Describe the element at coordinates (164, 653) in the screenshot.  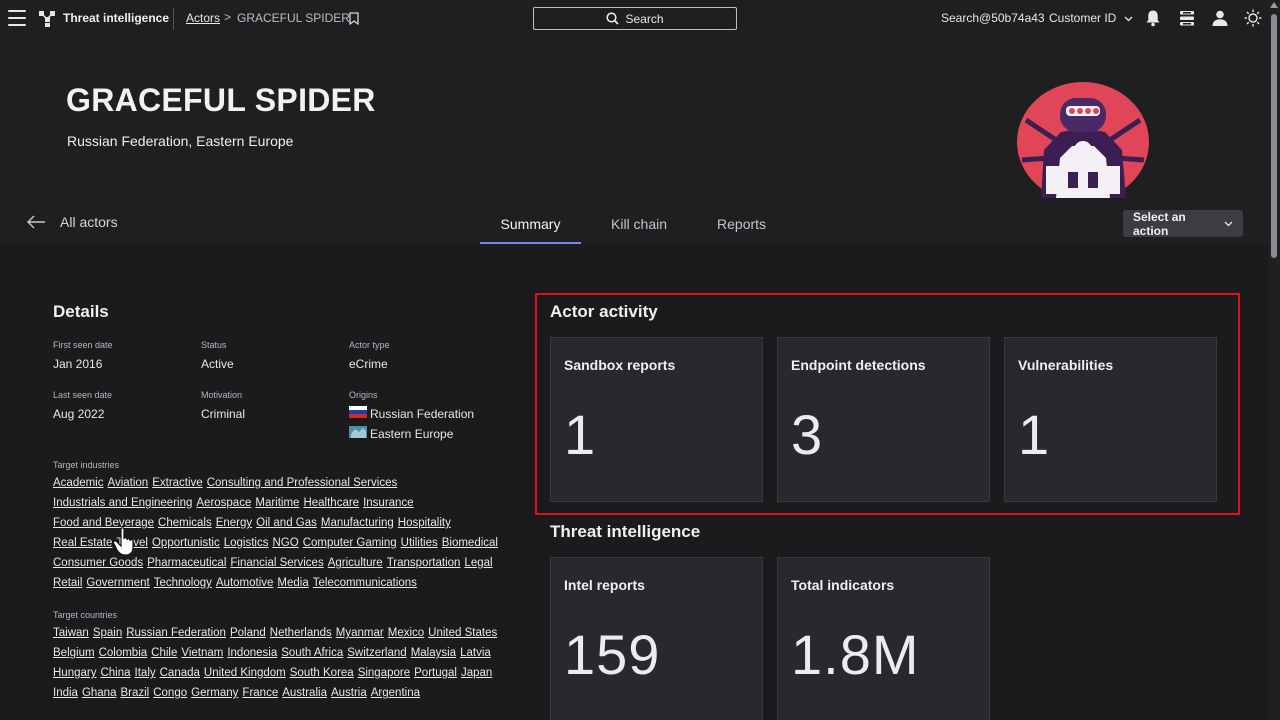
I see `country-link: Chile` at that location.